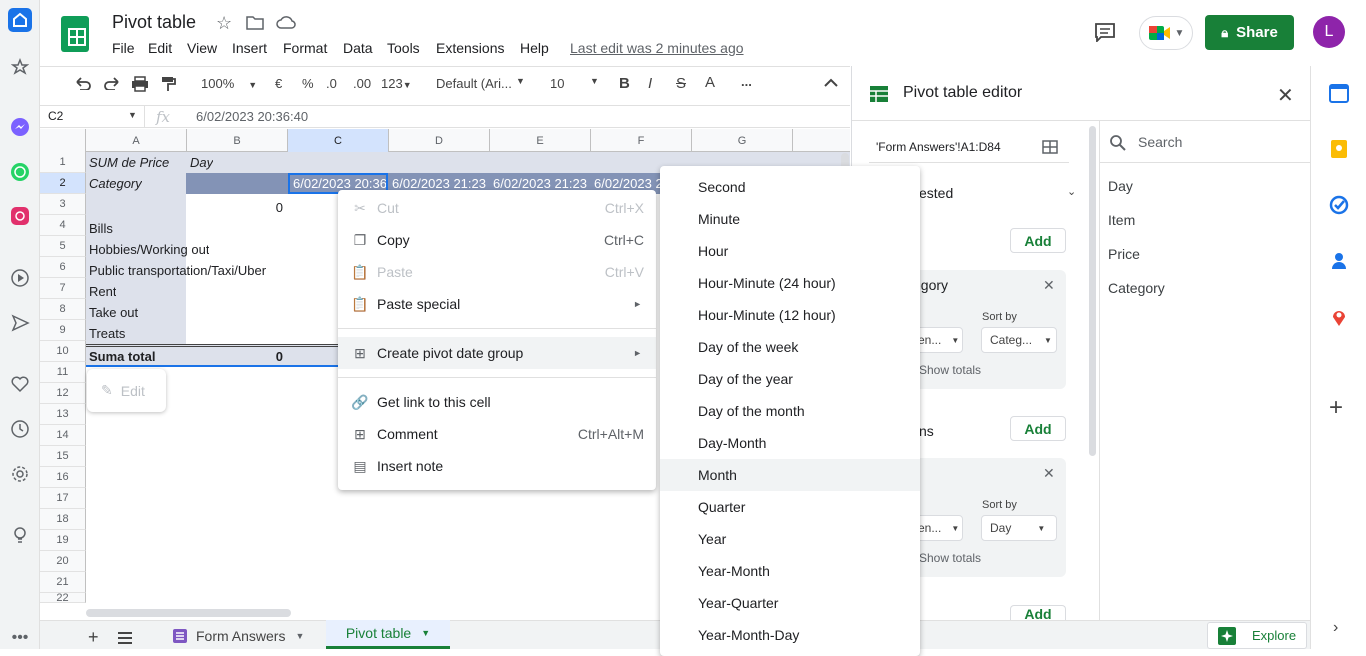  What do you see at coordinates (534, 48) in the screenshot?
I see `menu-help: Help` at bounding box center [534, 48].